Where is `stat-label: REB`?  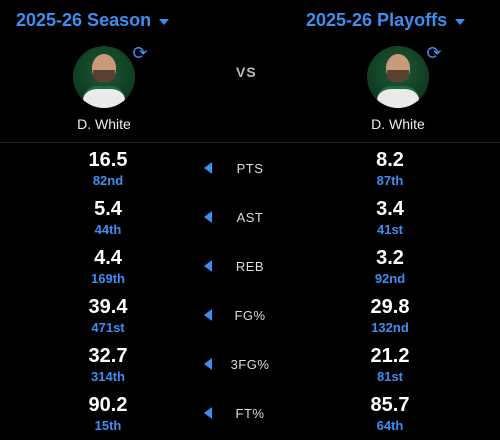
stat-label: REB is located at coordinates (250, 266).